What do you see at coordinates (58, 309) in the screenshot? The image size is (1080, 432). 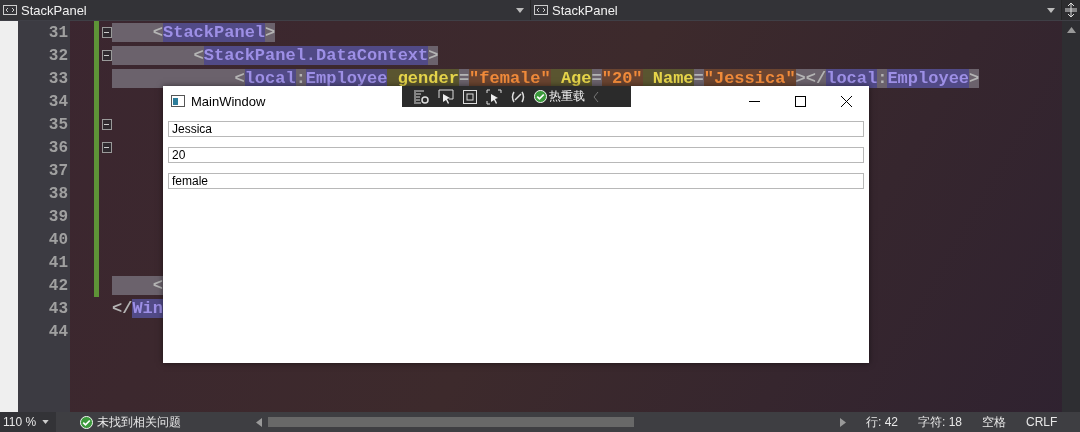 I see `line-number: 43` at bounding box center [58, 309].